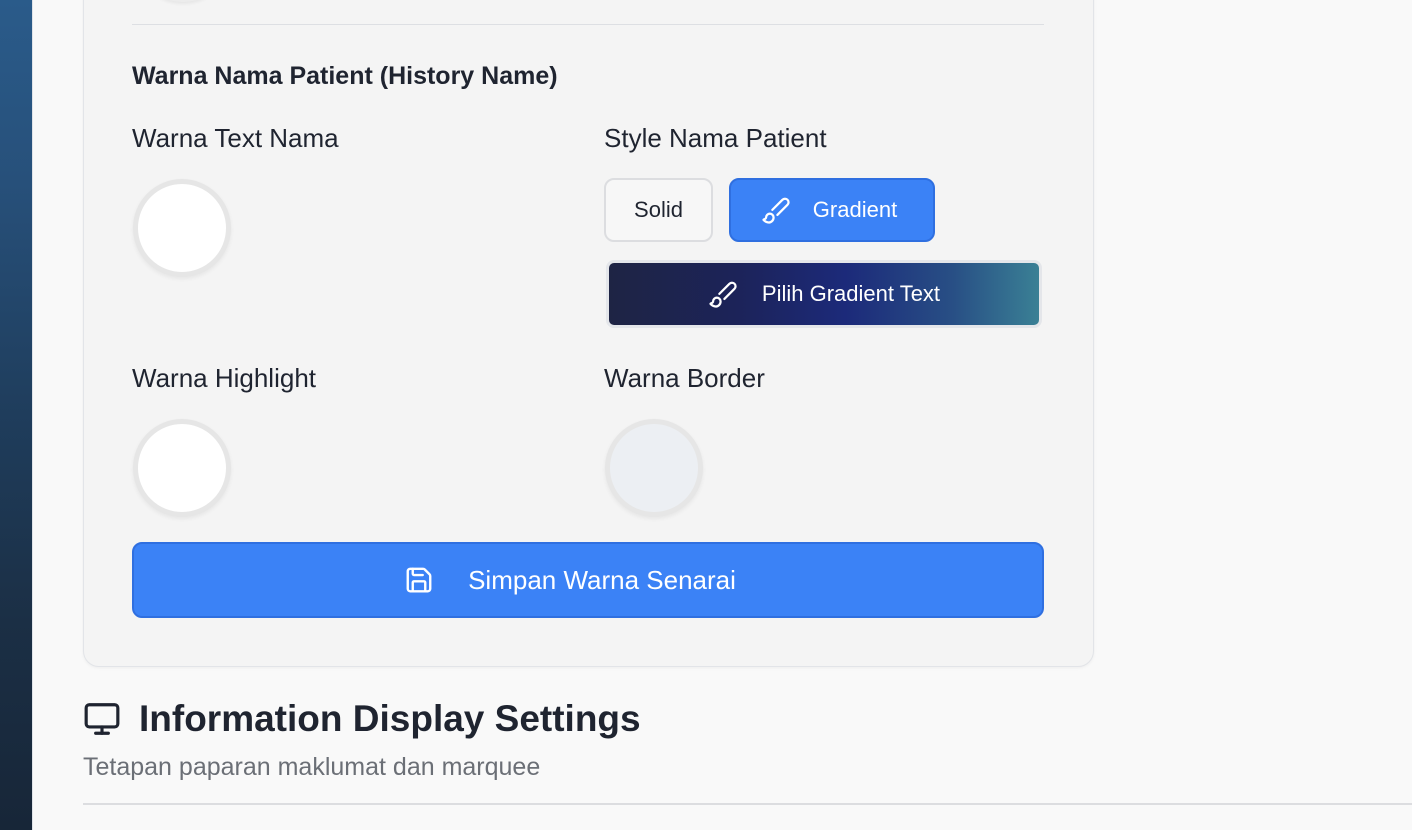  What do you see at coordinates (602, 579) in the screenshot?
I see `save-colors-label: Simpan Warna Senarai` at bounding box center [602, 579].